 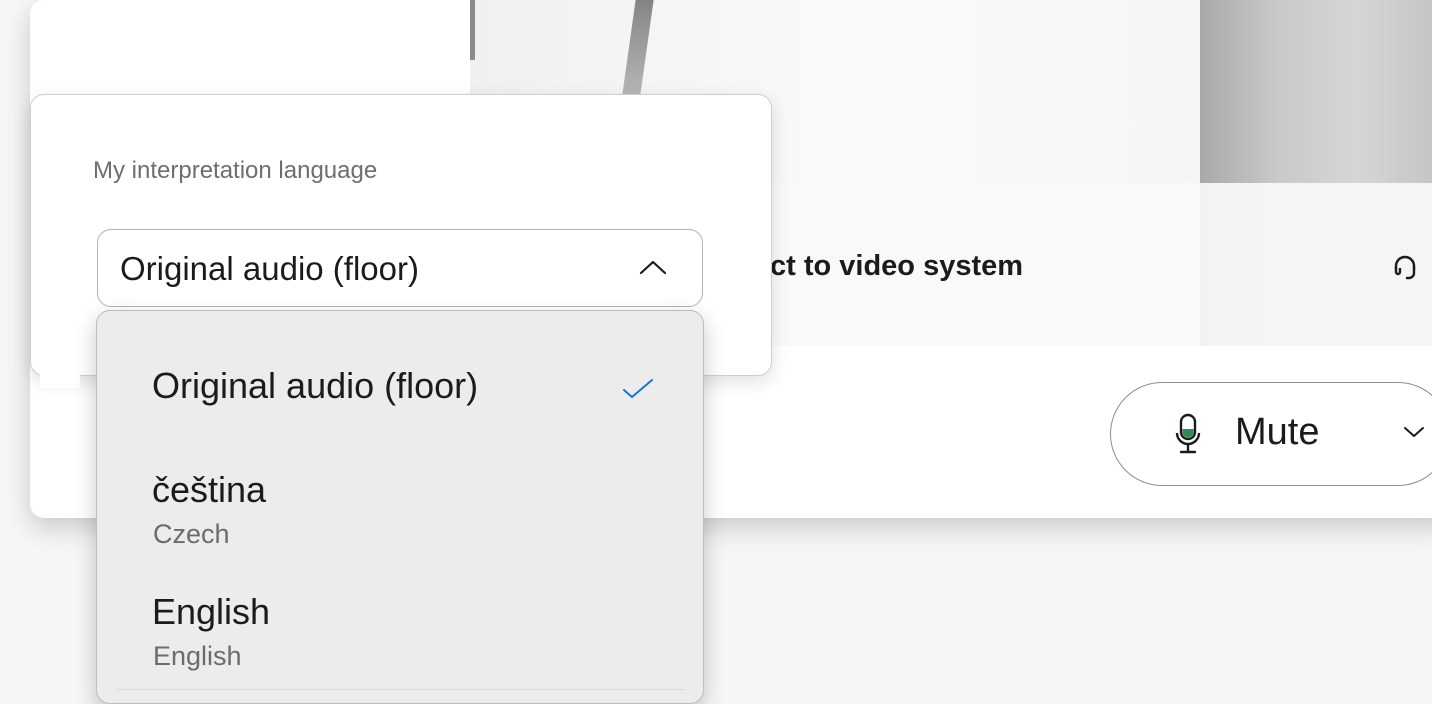 What do you see at coordinates (1188, 433) in the screenshot?
I see `microphone-icon` at bounding box center [1188, 433].